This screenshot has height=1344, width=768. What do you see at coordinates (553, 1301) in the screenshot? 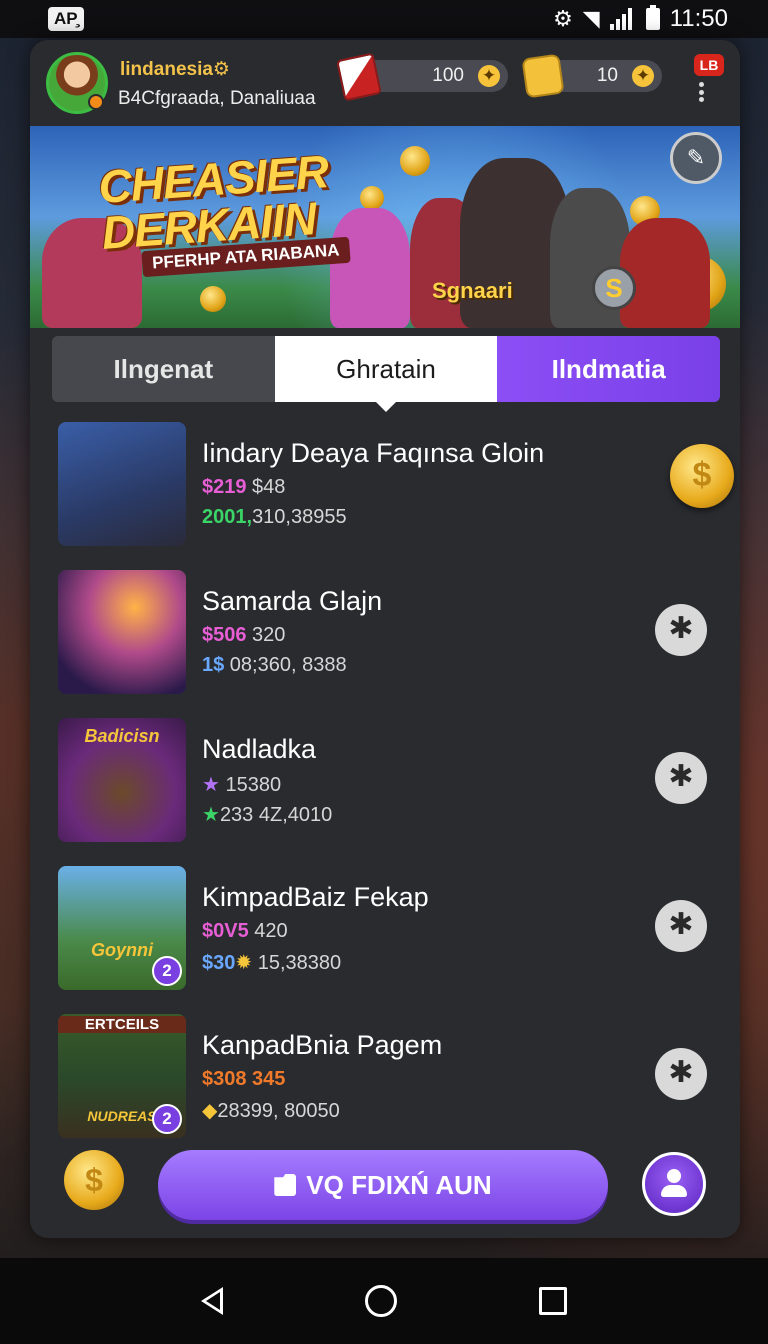
I see `recents-icon` at bounding box center [553, 1301].